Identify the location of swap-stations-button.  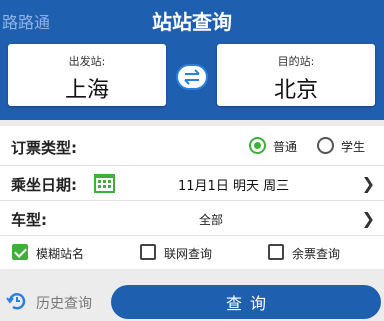
(192, 77).